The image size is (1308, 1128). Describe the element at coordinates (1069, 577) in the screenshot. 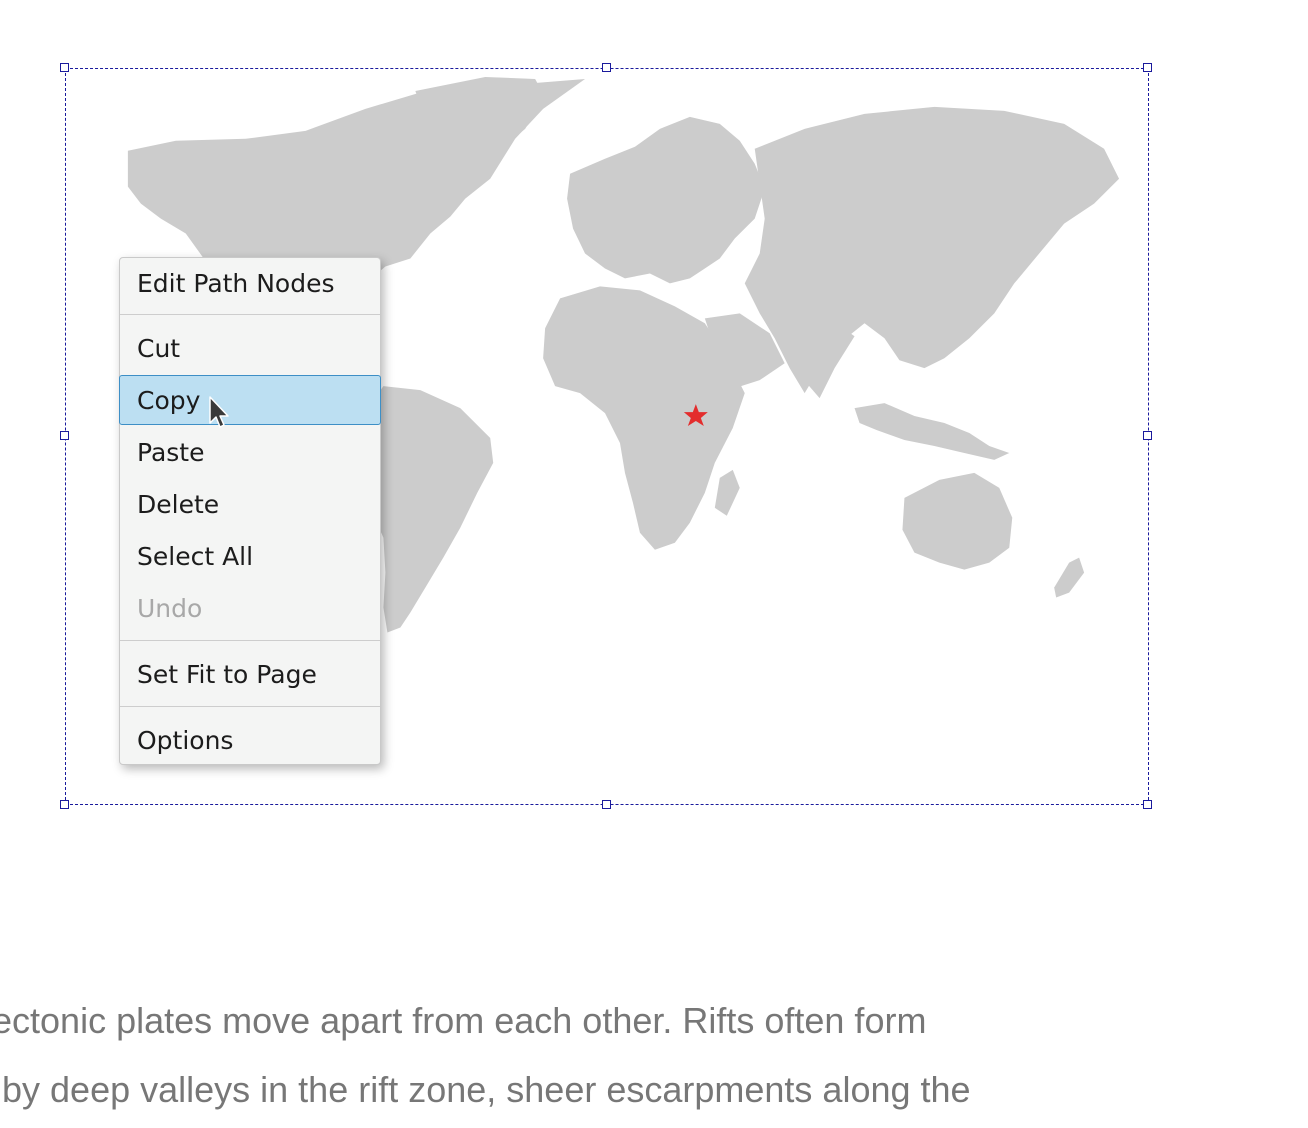

I see `new-zealand-landmass` at that location.